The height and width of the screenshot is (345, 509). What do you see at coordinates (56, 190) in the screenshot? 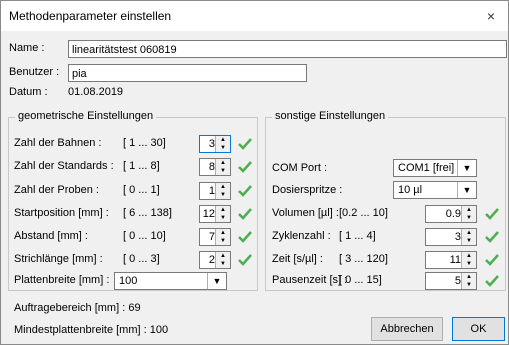
I see `geo-row-label: Zahl der Proben :` at bounding box center [56, 190].